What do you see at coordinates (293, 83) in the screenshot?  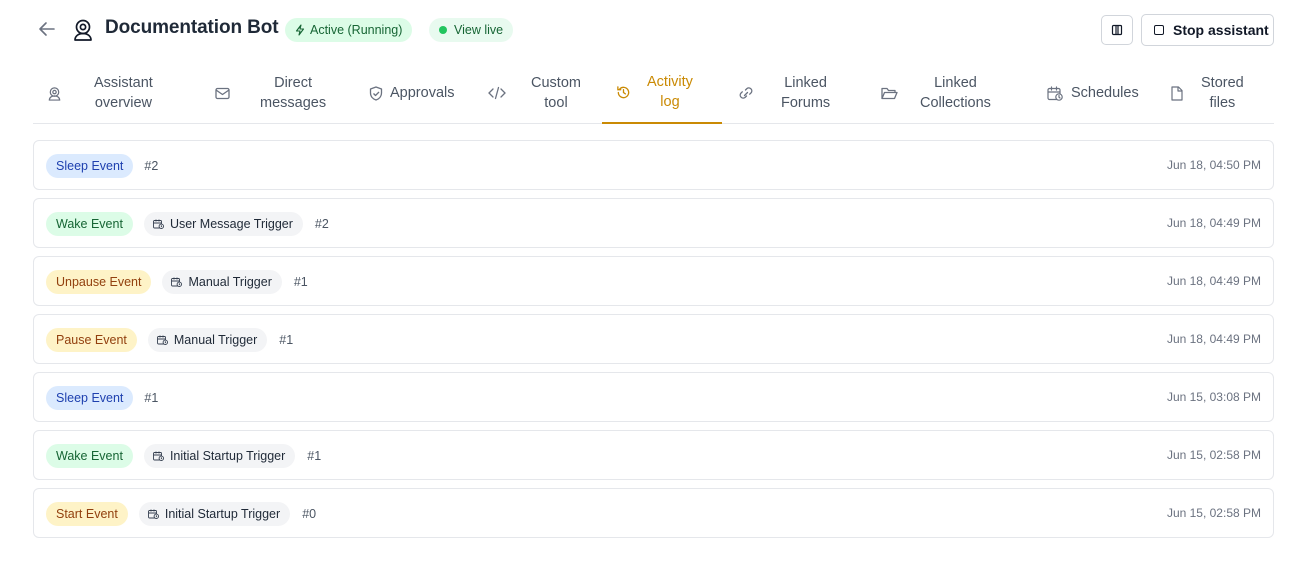 I see `tab-label: Direct` at bounding box center [293, 83].